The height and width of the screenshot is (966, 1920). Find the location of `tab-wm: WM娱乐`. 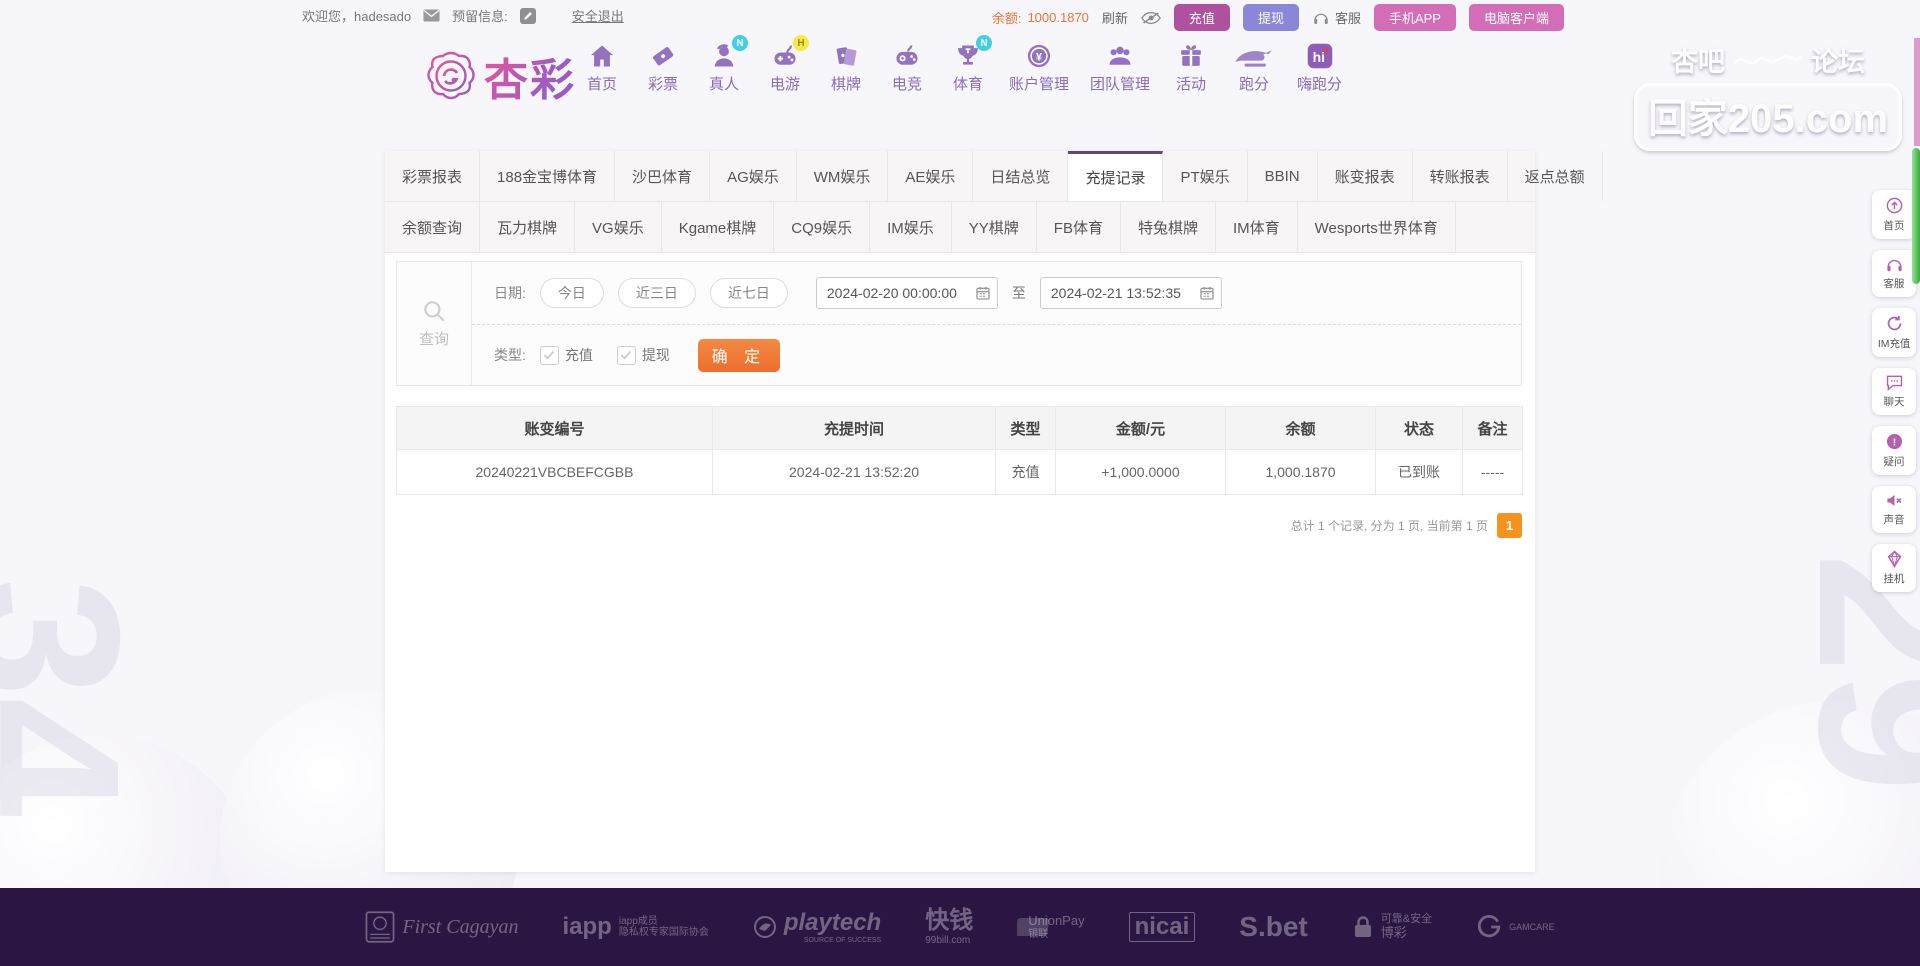

tab-wm: WM娱乐 is located at coordinates (843, 176).